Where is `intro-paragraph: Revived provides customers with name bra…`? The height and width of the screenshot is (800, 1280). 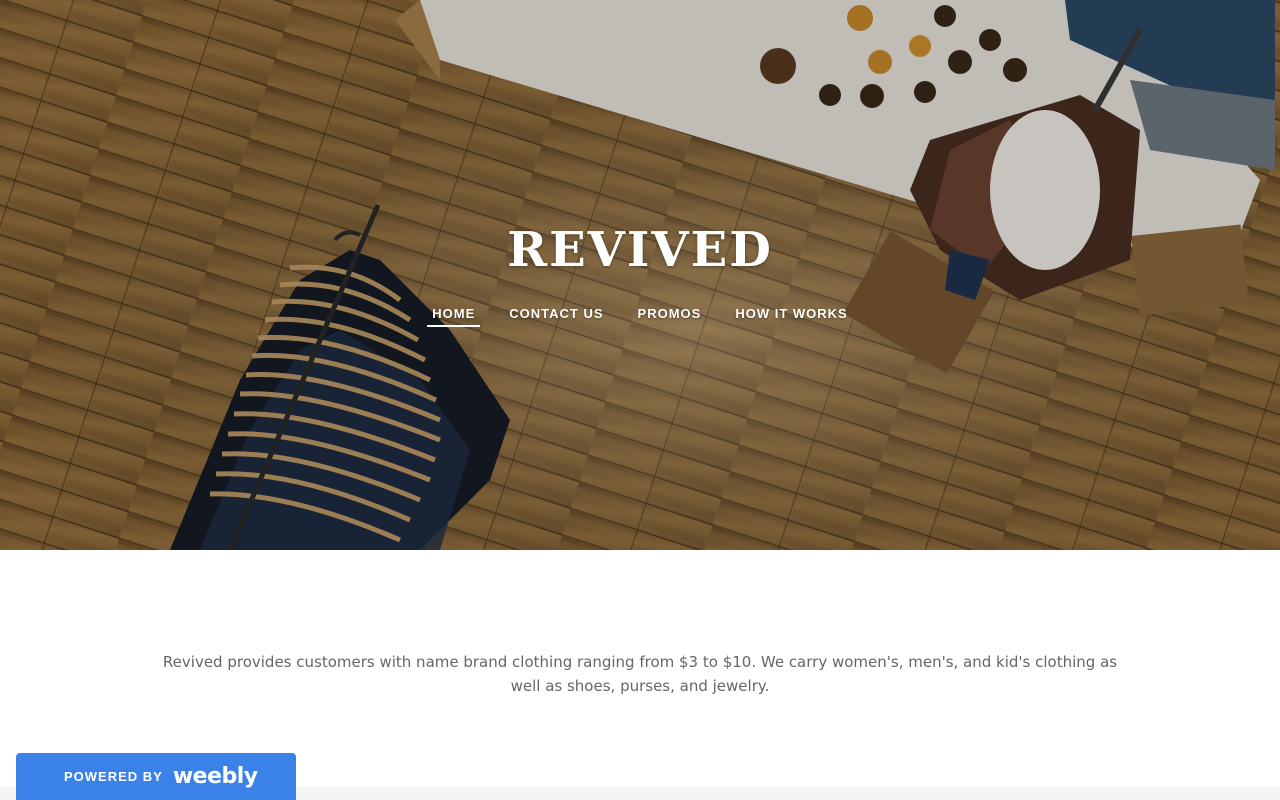
intro-paragraph: Revived provides customers with name bra… is located at coordinates (640, 674).